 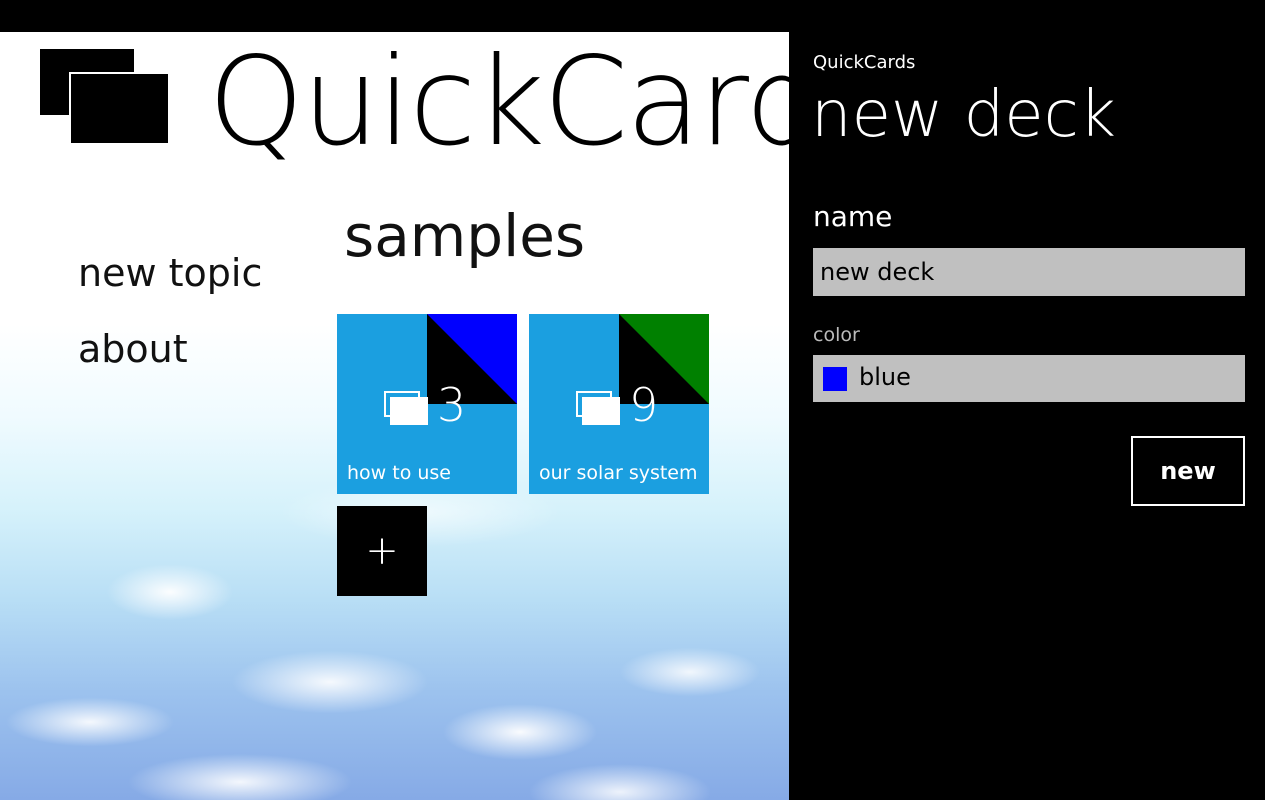 What do you see at coordinates (104, 96) in the screenshot?
I see `app-logo-icon` at bounding box center [104, 96].